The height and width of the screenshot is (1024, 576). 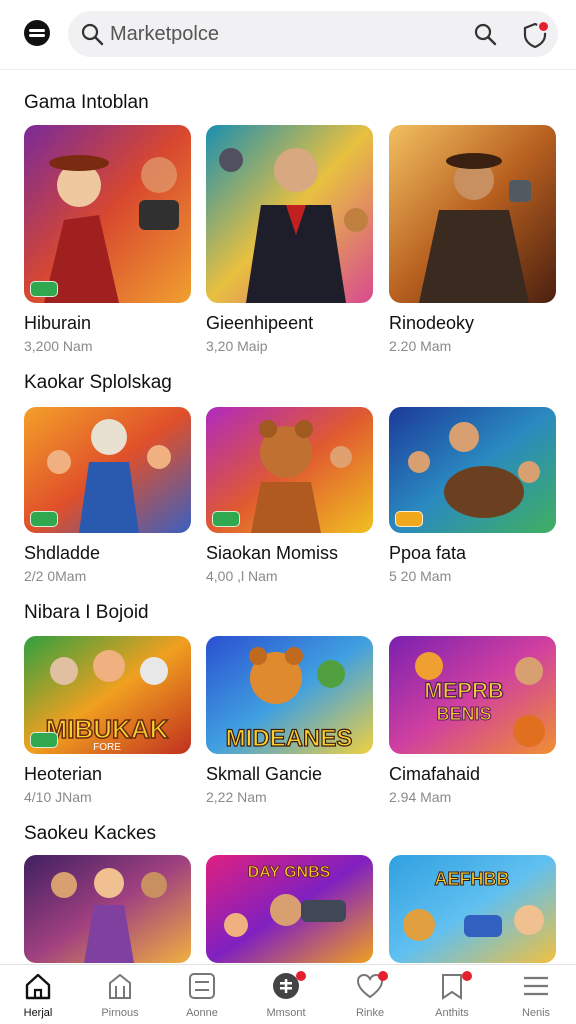 What do you see at coordinates (289, 872) in the screenshot?
I see `art-title-text: DAY GNBS` at bounding box center [289, 872].